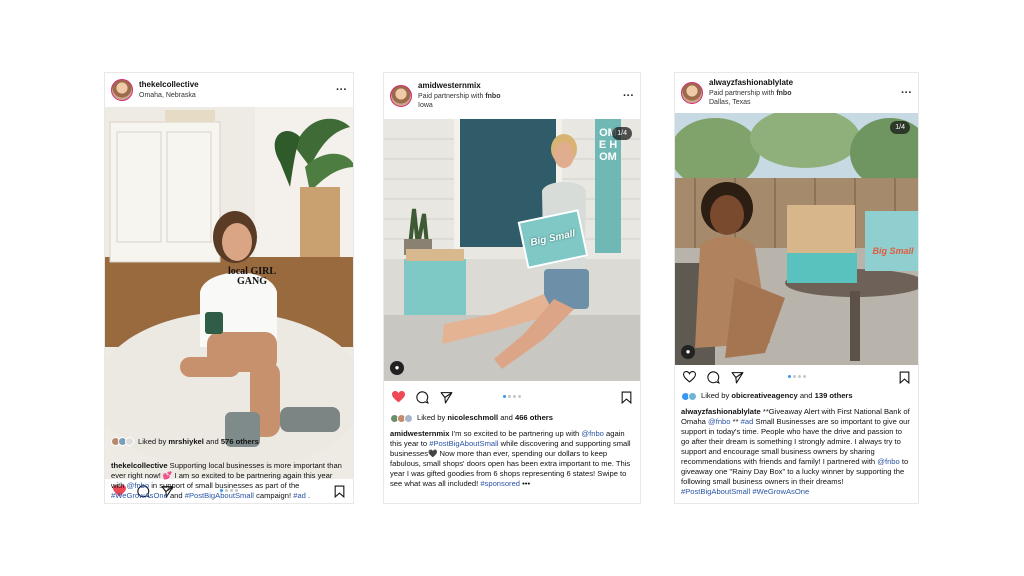  What do you see at coordinates (805, 102) in the screenshot?
I see `location: Dallas, Texas` at bounding box center [805, 102].